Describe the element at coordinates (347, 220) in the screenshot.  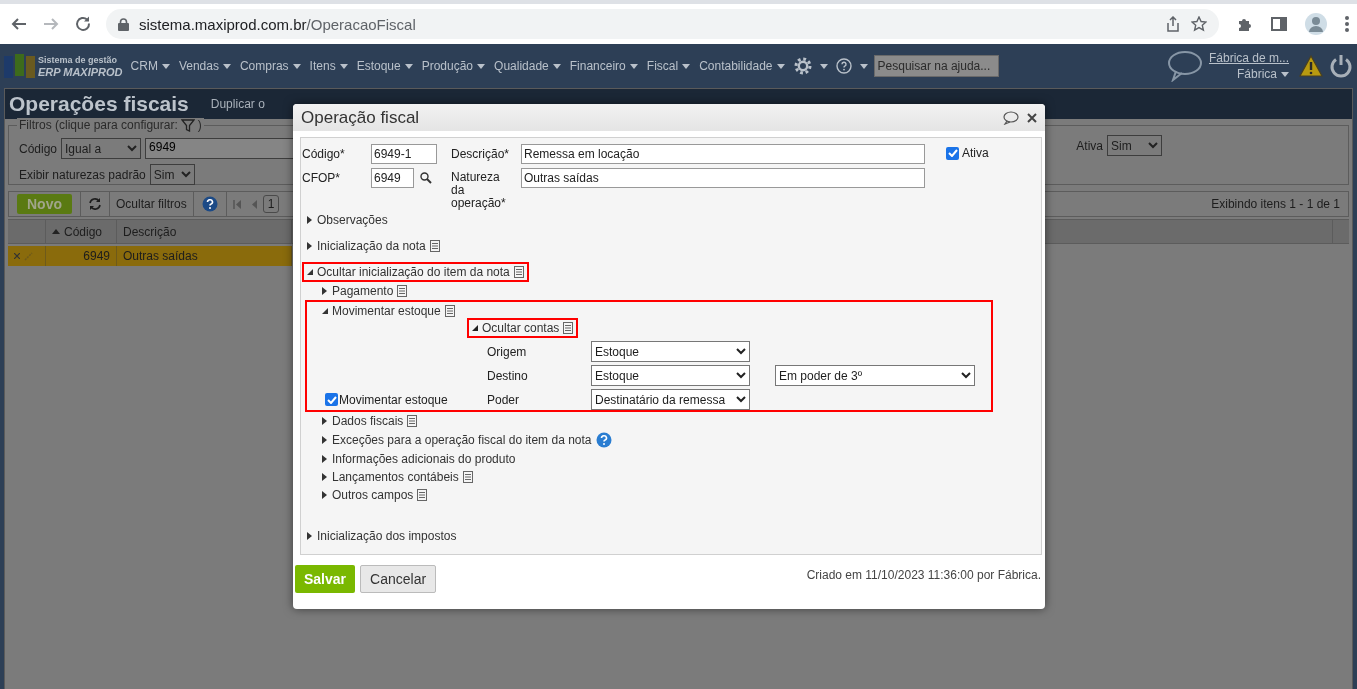
I see `section-toggle: Observações` at that location.